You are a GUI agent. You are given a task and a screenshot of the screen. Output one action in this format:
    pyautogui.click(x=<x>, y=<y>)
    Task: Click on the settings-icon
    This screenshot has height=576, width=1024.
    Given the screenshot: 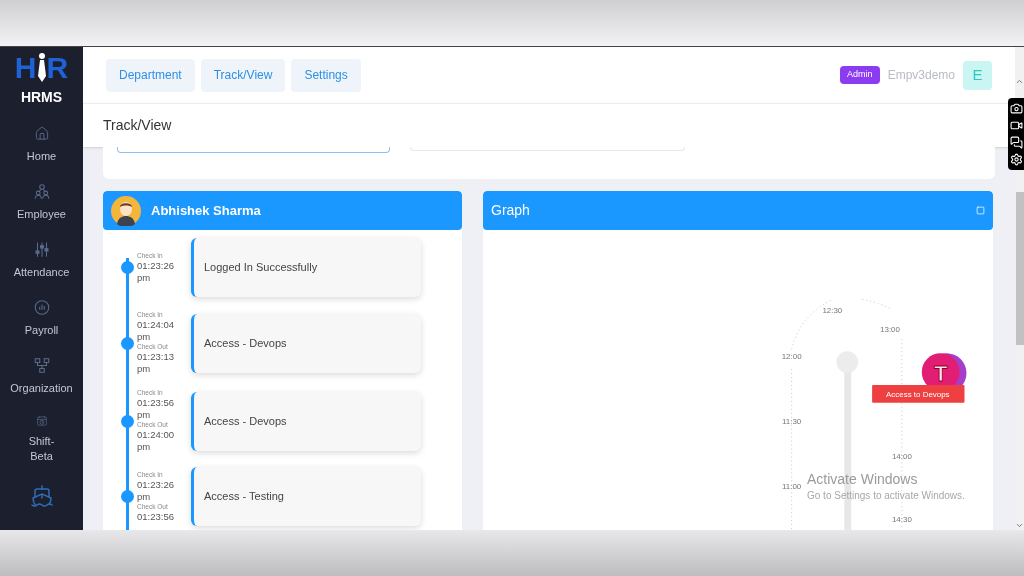 What is the action you would take?
    pyautogui.click(x=1016, y=159)
    